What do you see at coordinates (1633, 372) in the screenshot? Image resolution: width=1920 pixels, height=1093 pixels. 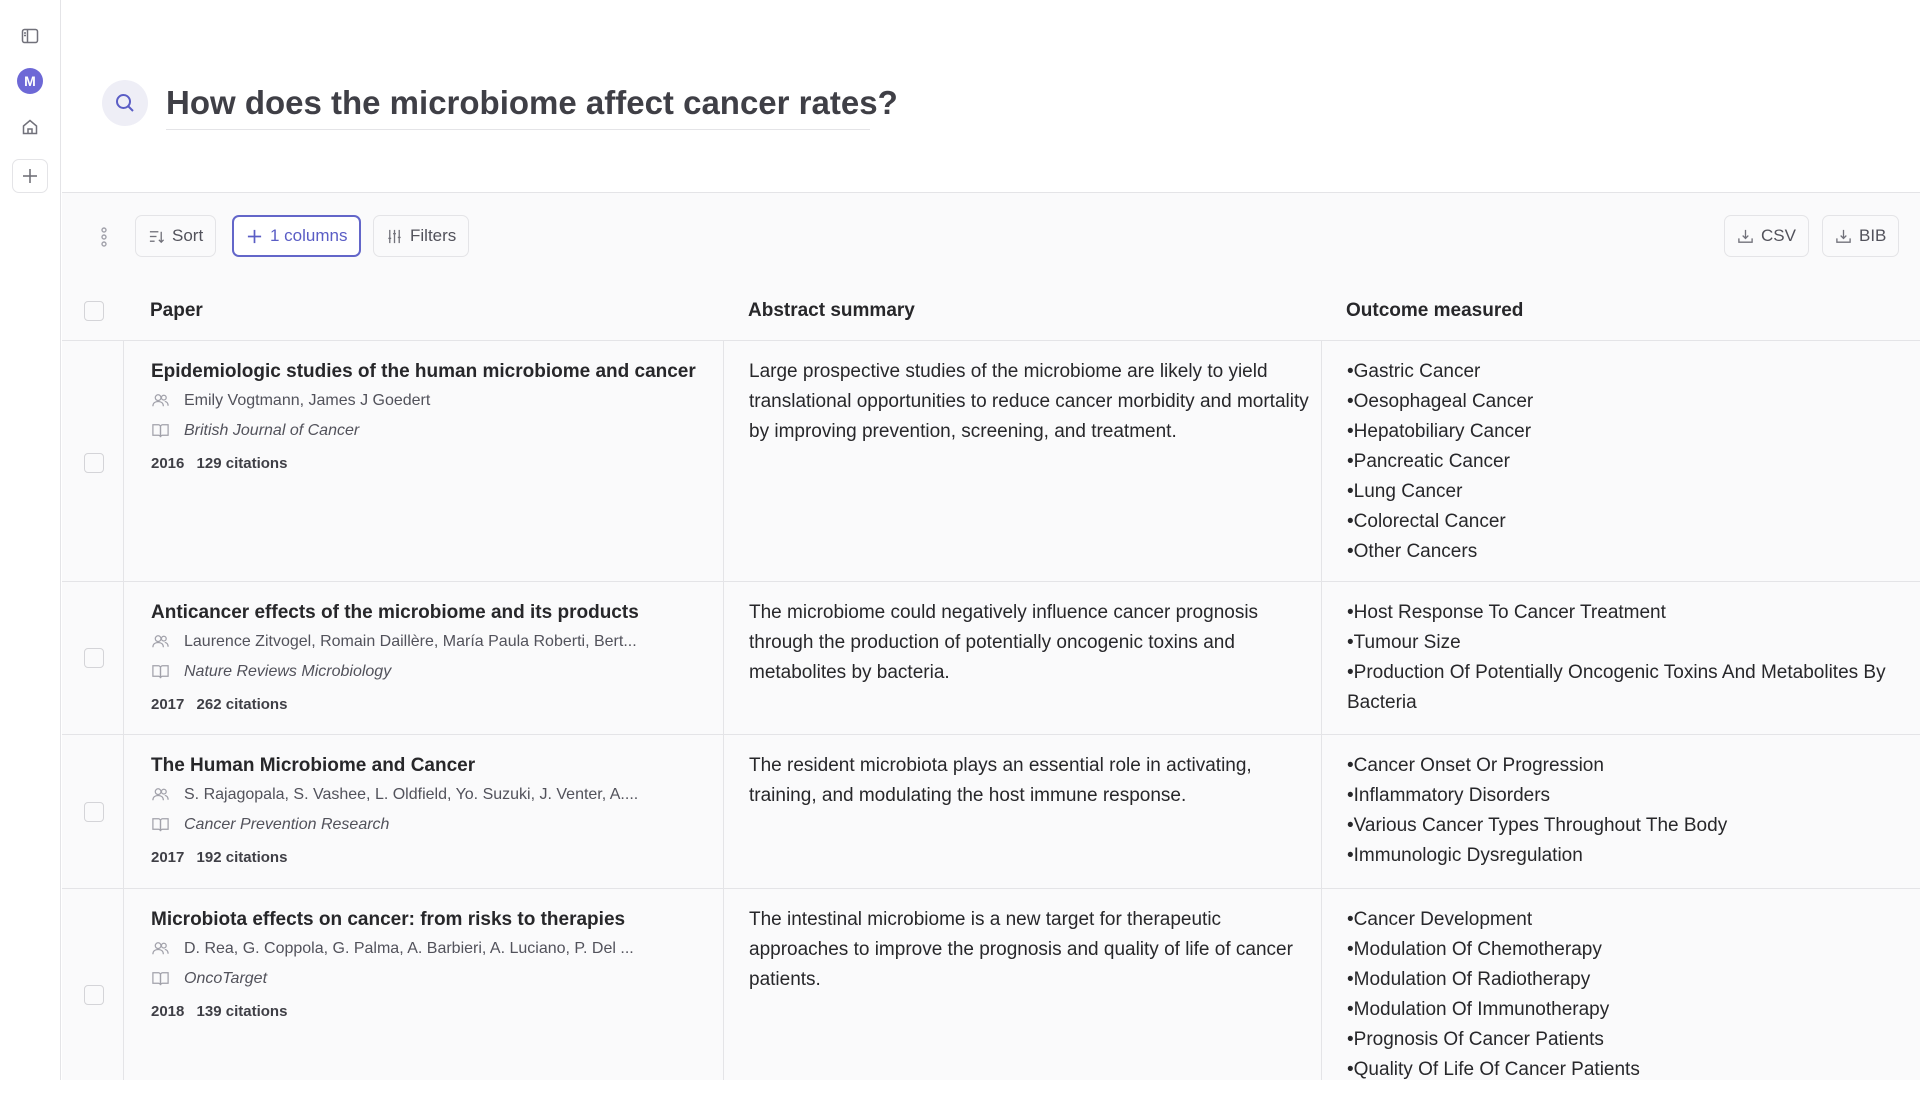 I see `outcome-item: •Gastric Cancer` at bounding box center [1633, 372].